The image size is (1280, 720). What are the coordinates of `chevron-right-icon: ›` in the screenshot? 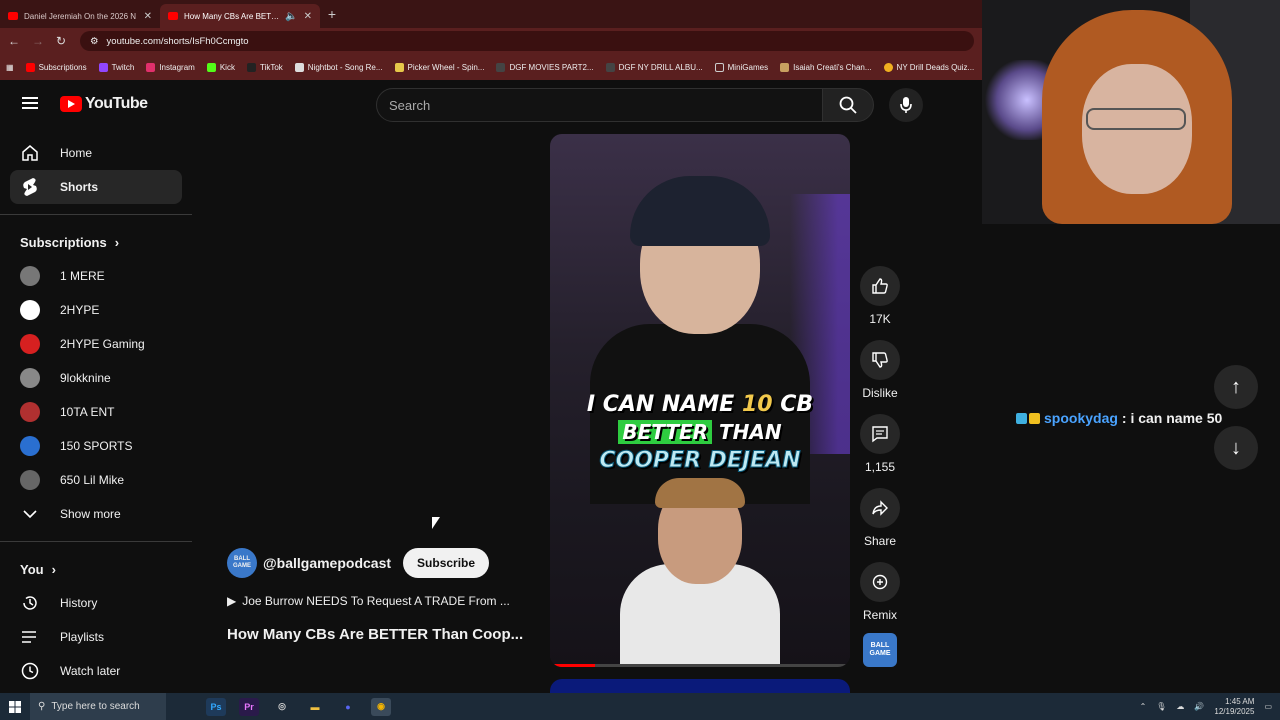 It's located at (117, 242).